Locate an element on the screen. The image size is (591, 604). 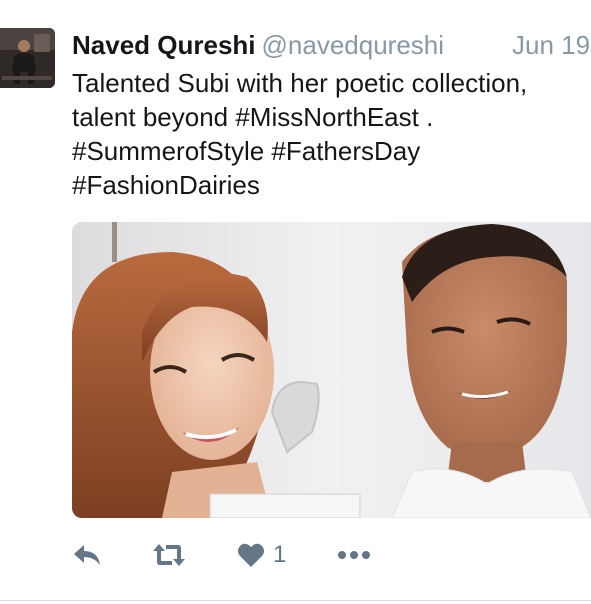
more-button is located at coordinates (354, 555).